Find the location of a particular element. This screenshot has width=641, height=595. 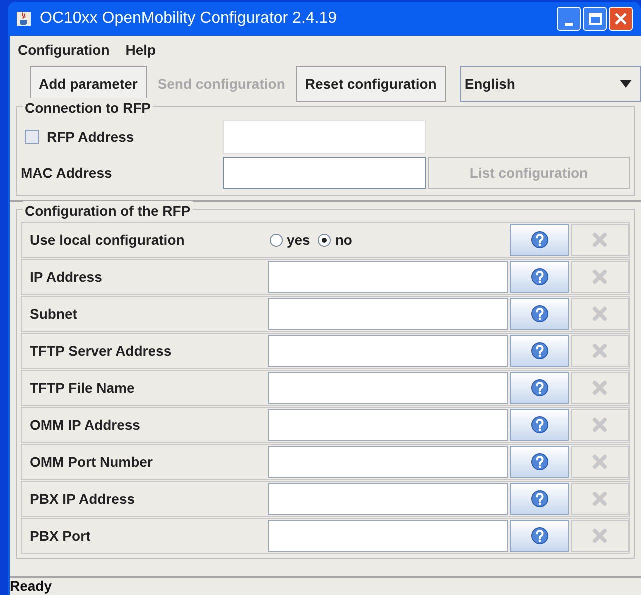

close-button is located at coordinates (621, 19).